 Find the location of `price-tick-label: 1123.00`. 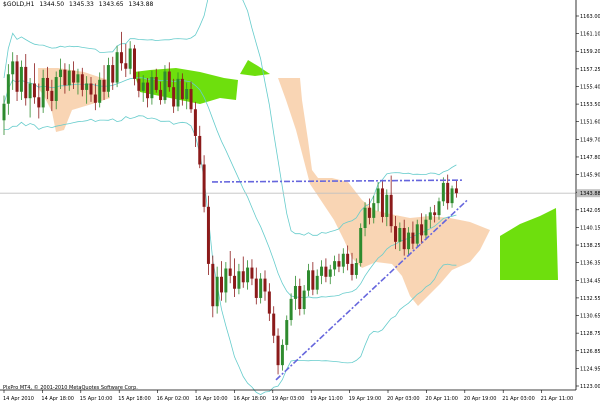

price-tick-label: 1123.00 is located at coordinates (590, 387).